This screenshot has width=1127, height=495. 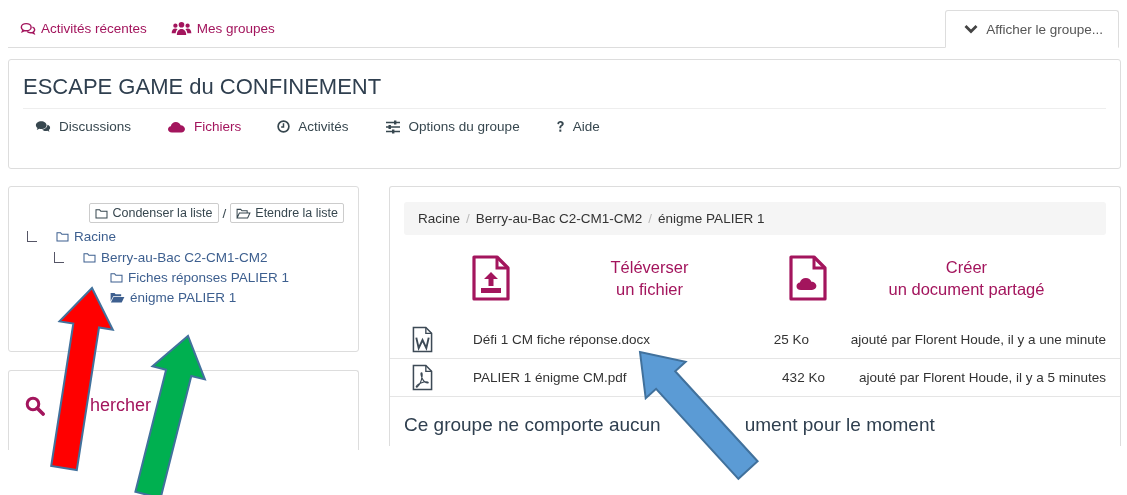 I want to click on group-title: ESCAPE GAME du CONFINEMENT, so click(x=564, y=84).